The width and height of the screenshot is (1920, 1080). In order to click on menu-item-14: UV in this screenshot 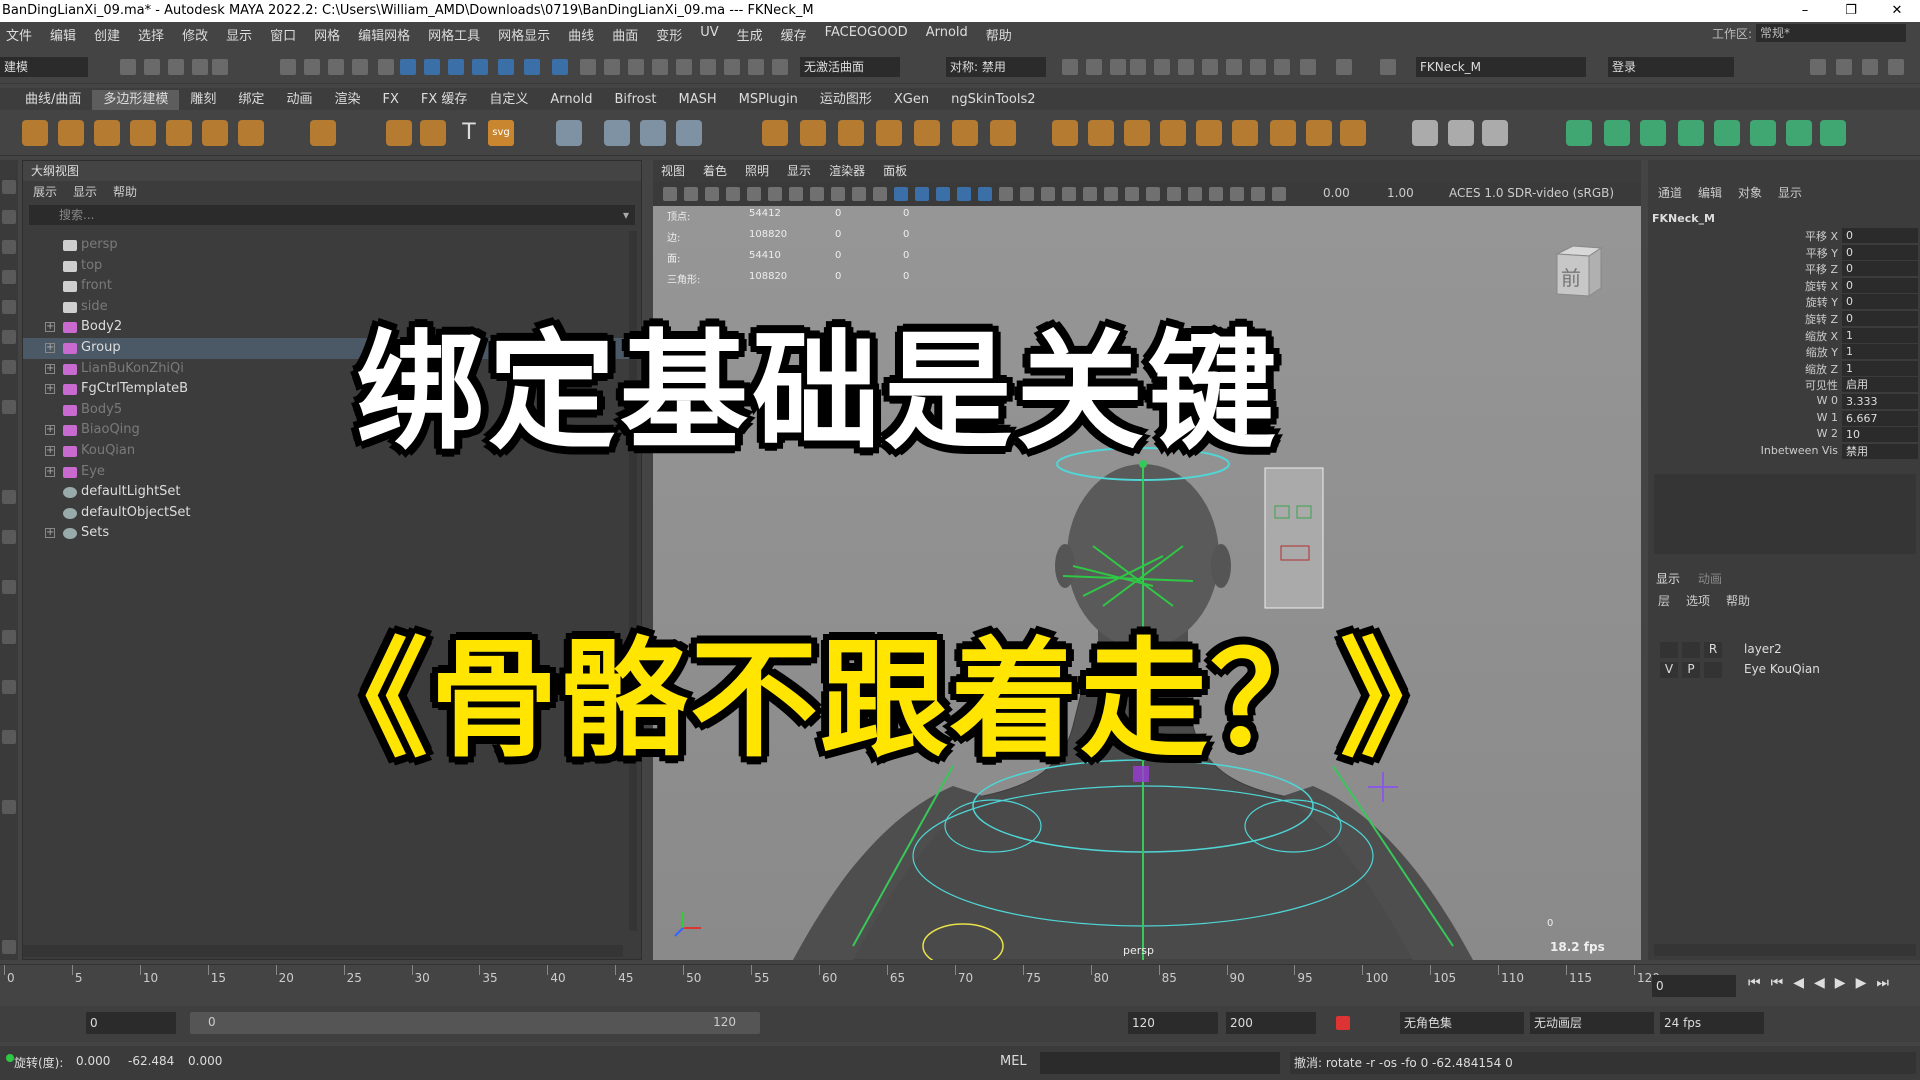, I will do `click(709, 34)`.